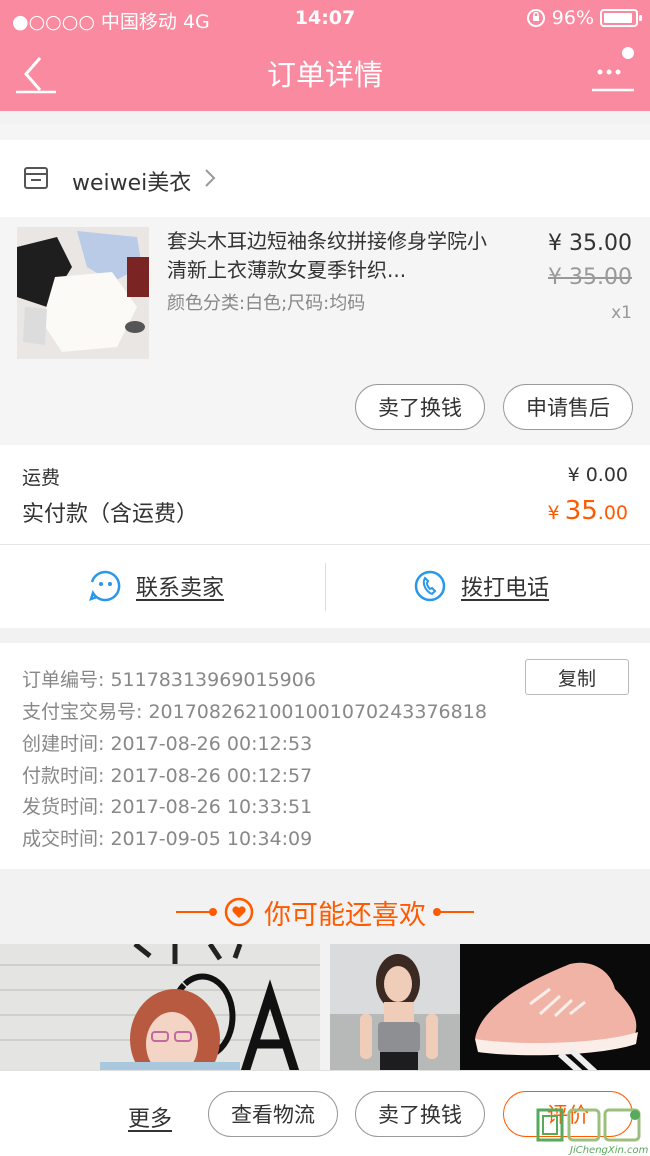 The width and height of the screenshot is (650, 1156). What do you see at coordinates (609, 1150) in the screenshot?
I see `watermark-text: JiChengXin.com` at bounding box center [609, 1150].